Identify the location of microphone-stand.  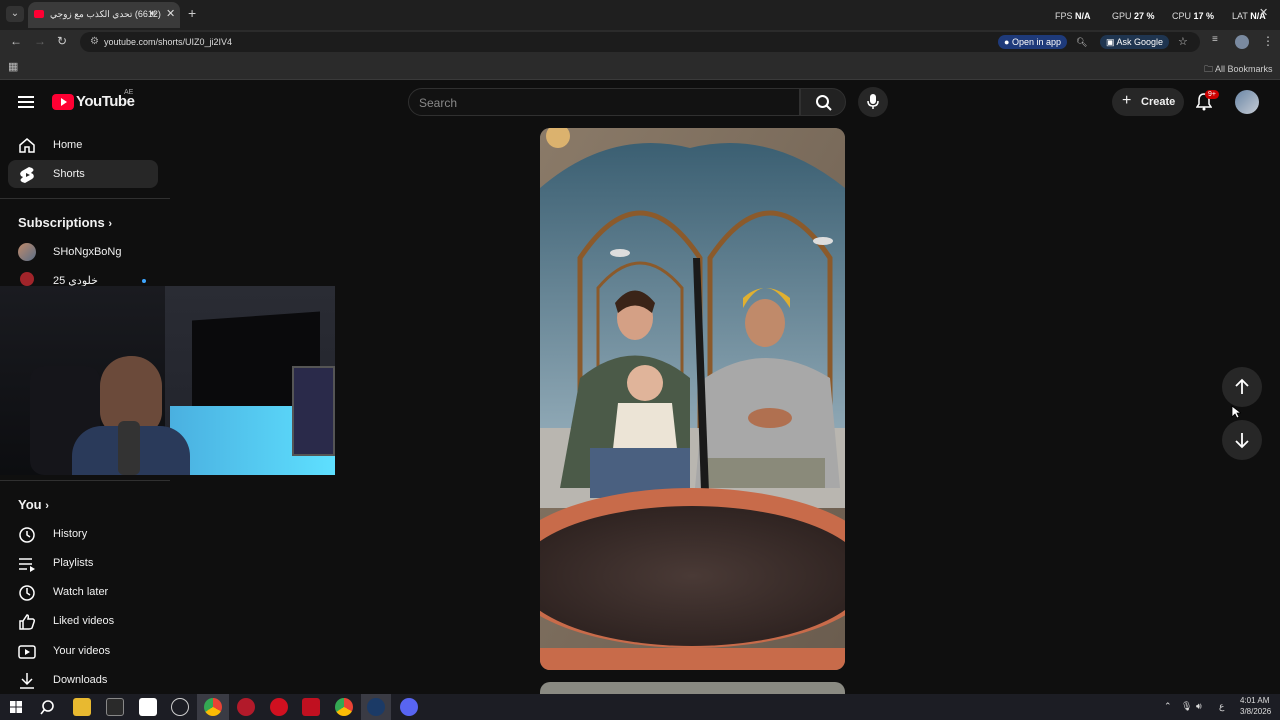
(129, 448).